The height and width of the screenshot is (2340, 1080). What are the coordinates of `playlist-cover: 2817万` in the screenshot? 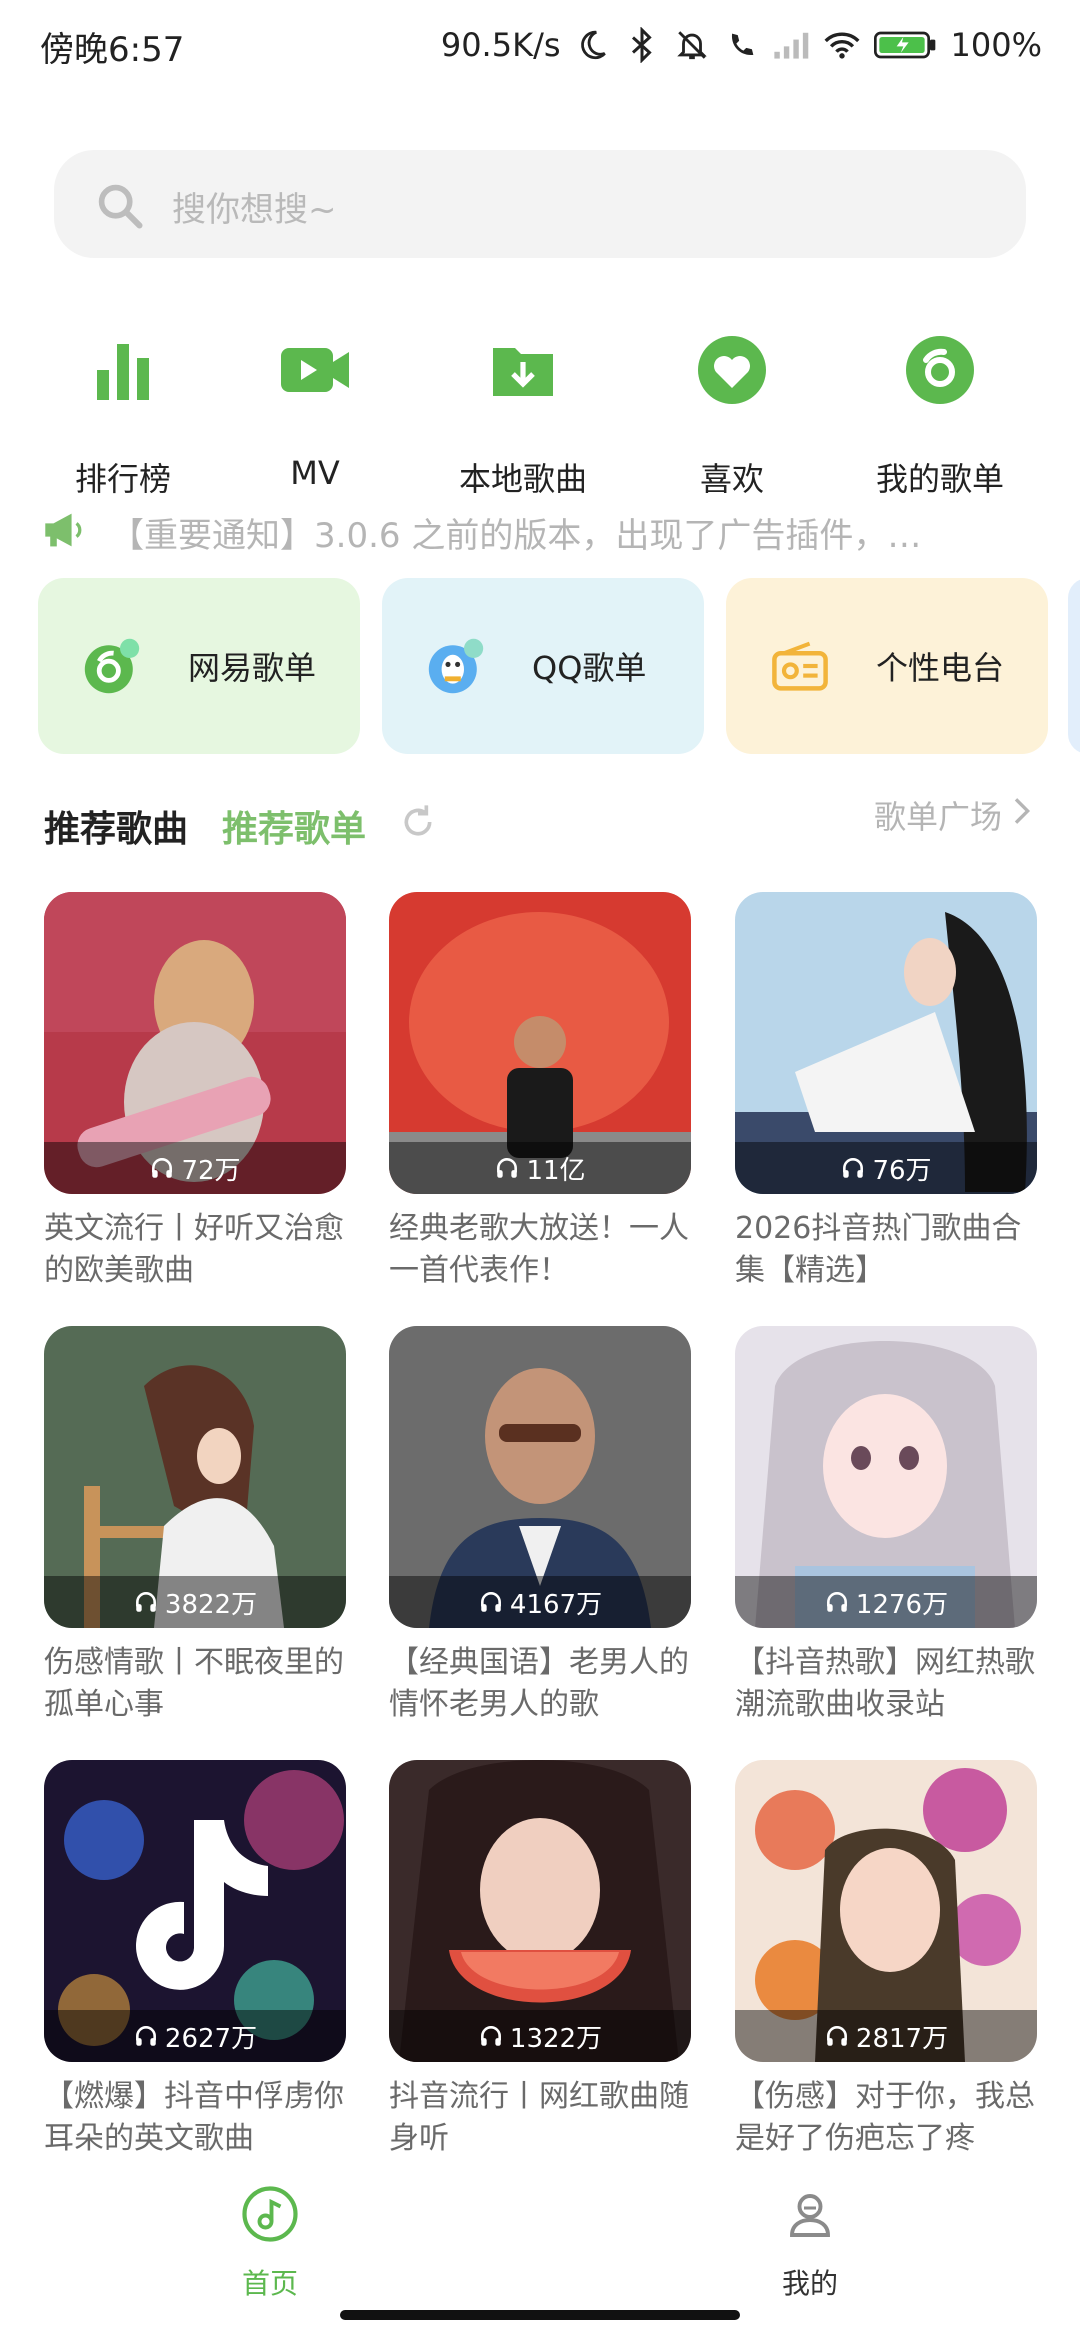 It's located at (886, 1911).